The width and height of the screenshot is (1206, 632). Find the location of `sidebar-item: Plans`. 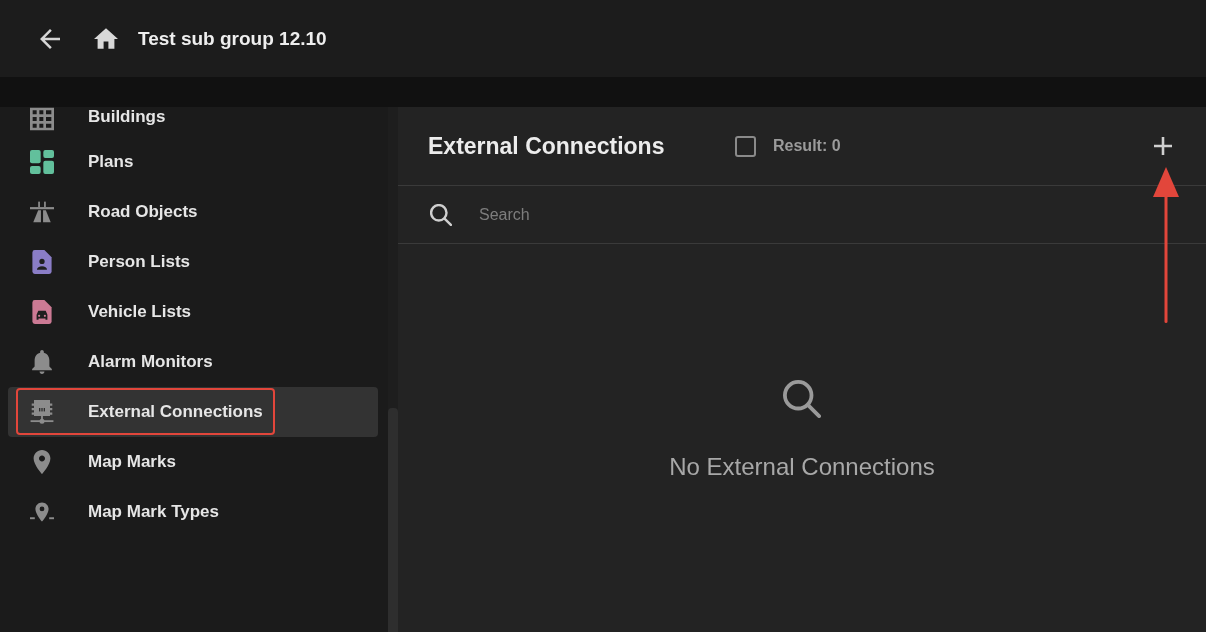

sidebar-item: Plans is located at coordinates (193, 162).